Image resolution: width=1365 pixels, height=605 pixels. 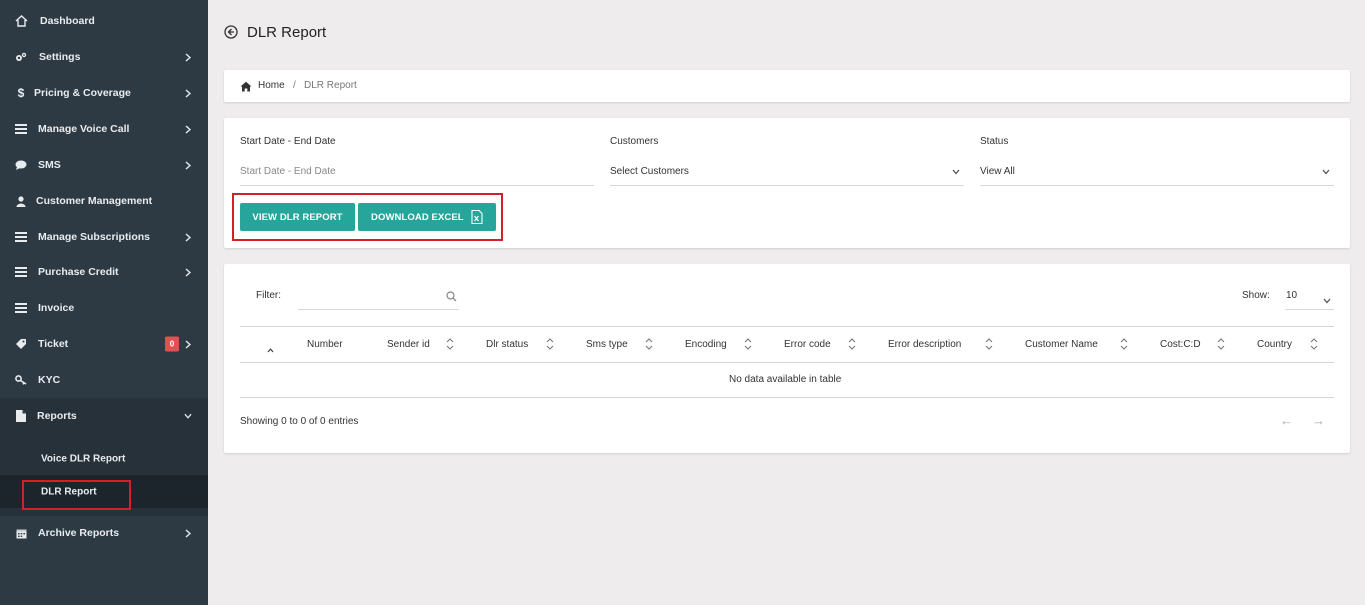 What do you see at coordinates (94, 201) in the screenshot?
I see `sidebar-item-label: Customer Management` at bounding box center [94, 201].